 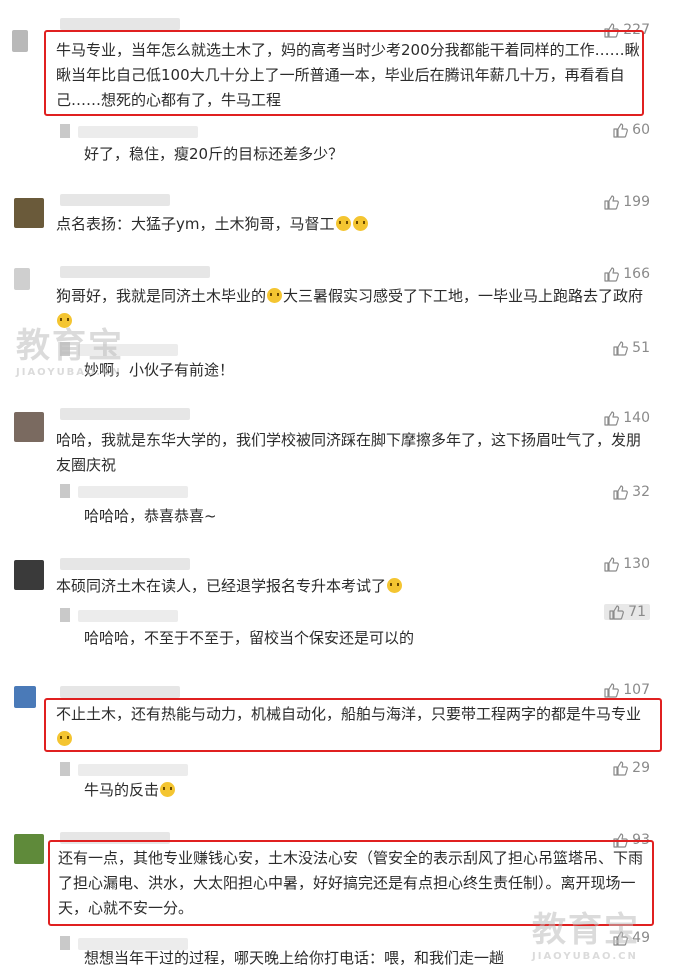 What do you see at coordinates (631, 348) in the screenshot?
I see `like-button: 51` at bounding box center [631, 348].